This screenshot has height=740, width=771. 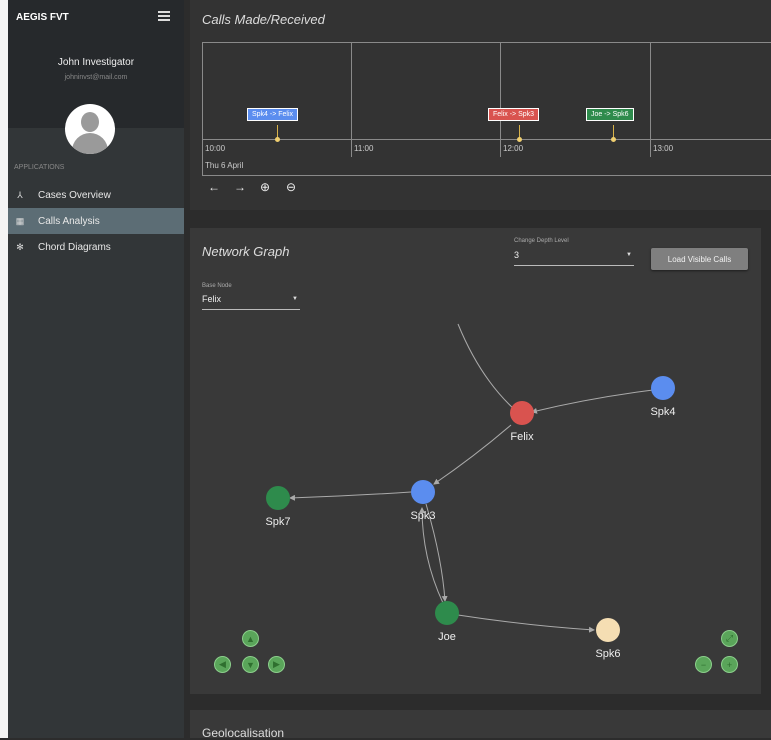 What do you see at coordinates (364, 148) in the screenshot?
I see `timeline-tick: 11:00` at bounding box center [364, 148].